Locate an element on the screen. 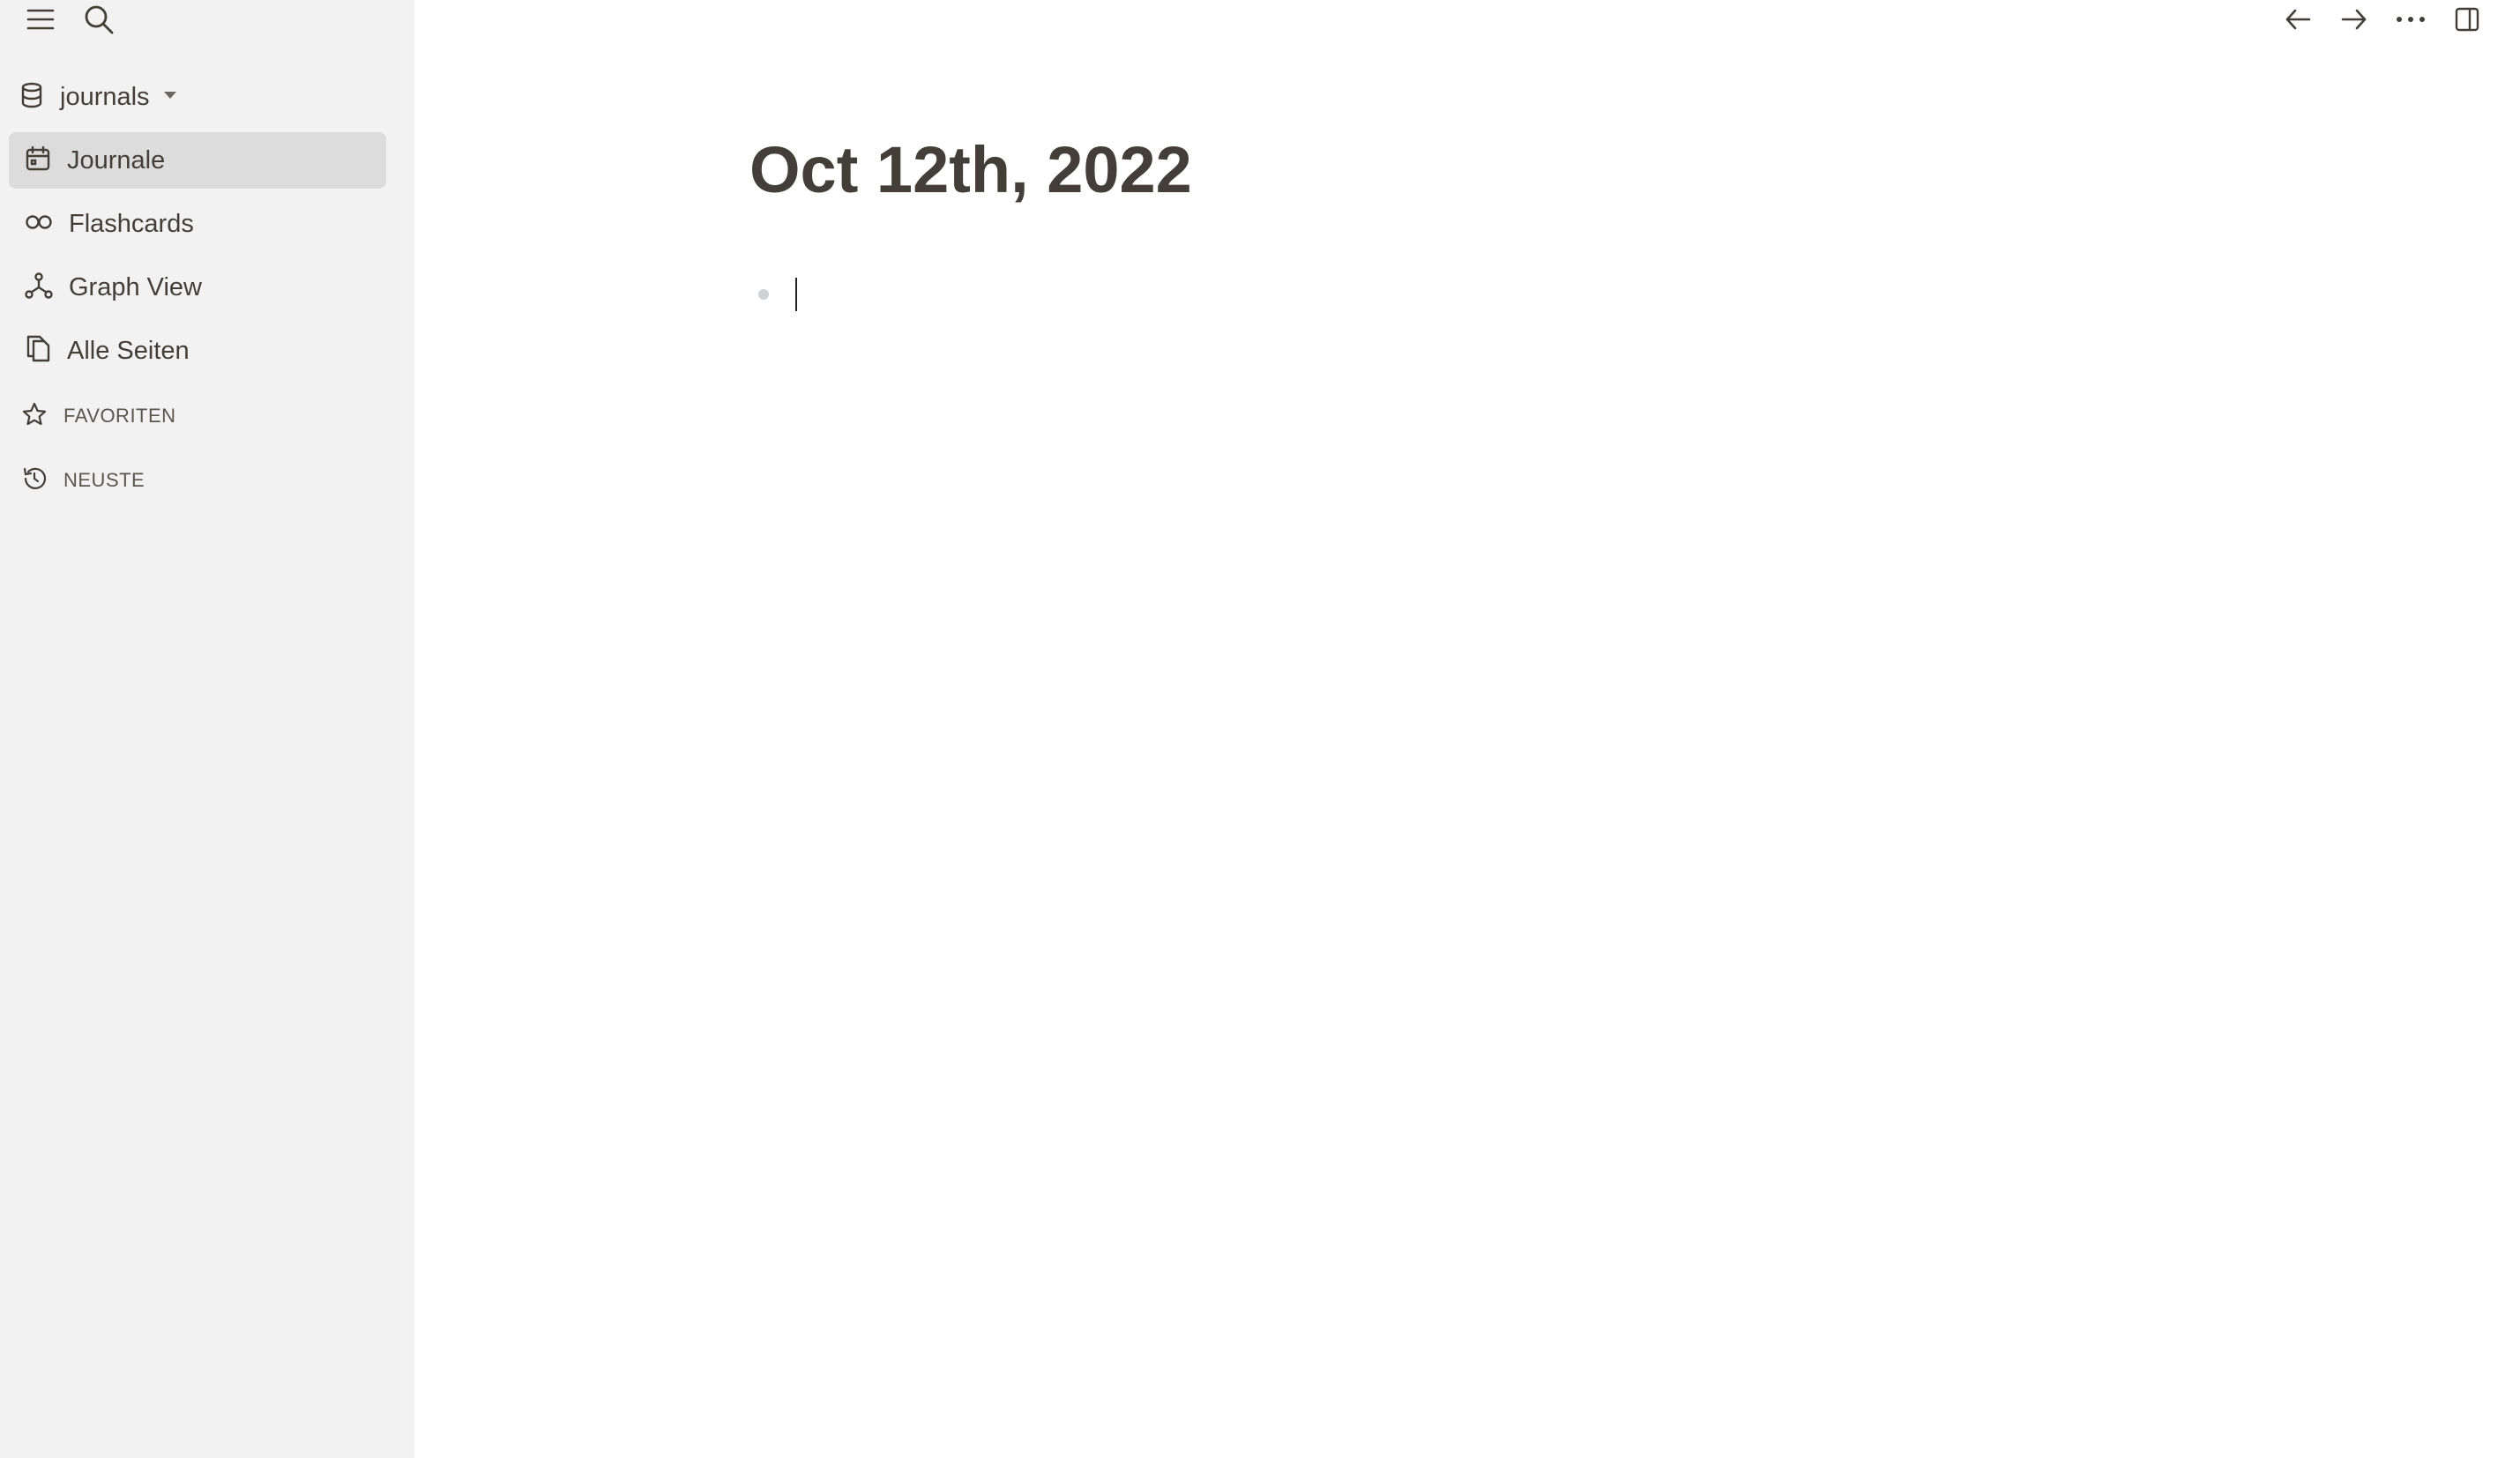 This screenshot has height=1458, width=2520. section-label: NEUSTE is located at coordinates (104, 480).